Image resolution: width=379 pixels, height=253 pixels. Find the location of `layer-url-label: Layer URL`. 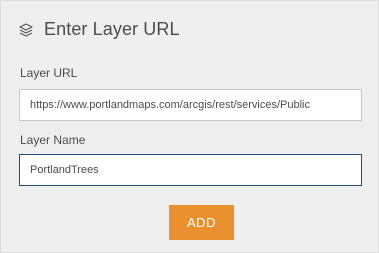

layer-url-label: Layer URL is located at coordinates (49, 73).